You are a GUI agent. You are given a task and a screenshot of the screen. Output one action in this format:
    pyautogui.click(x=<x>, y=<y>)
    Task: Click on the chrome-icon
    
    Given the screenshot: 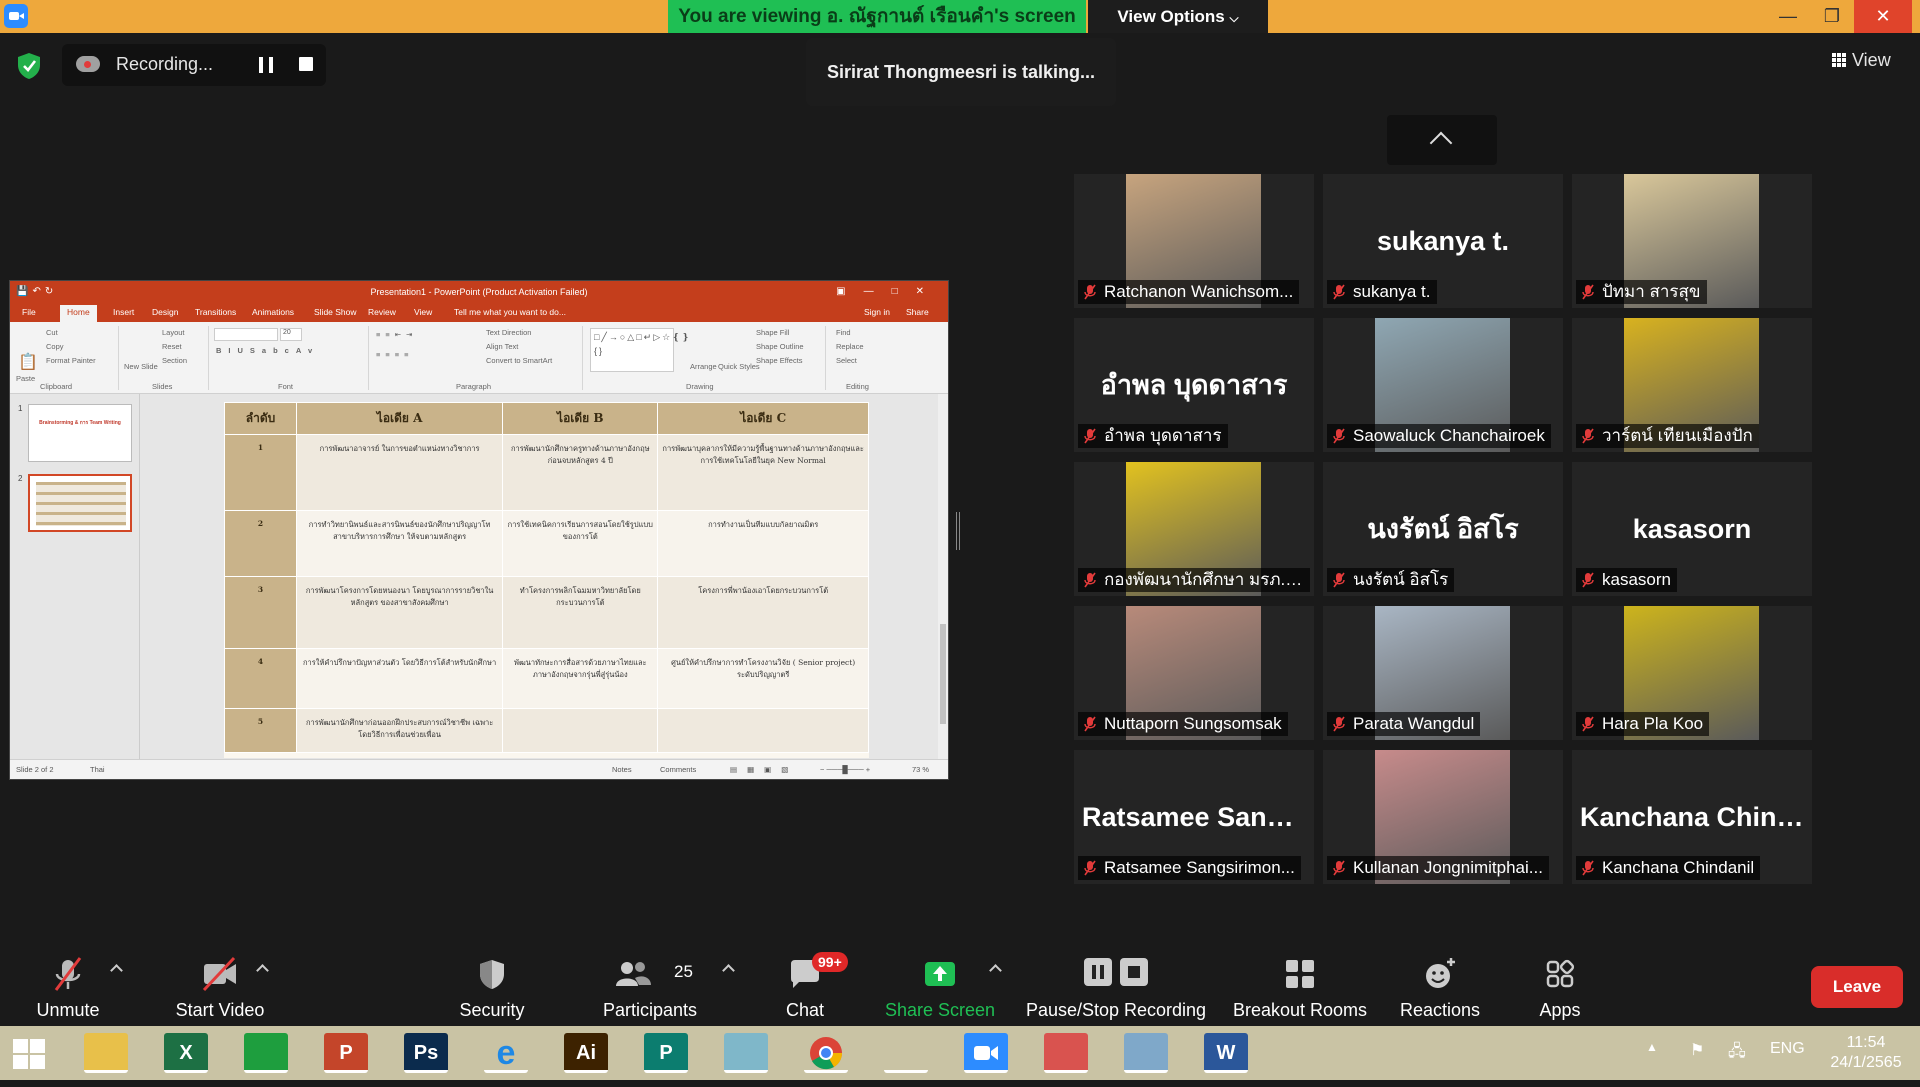 What is the action you would take?
    pyautogui.click(x=826, y=1053)
    